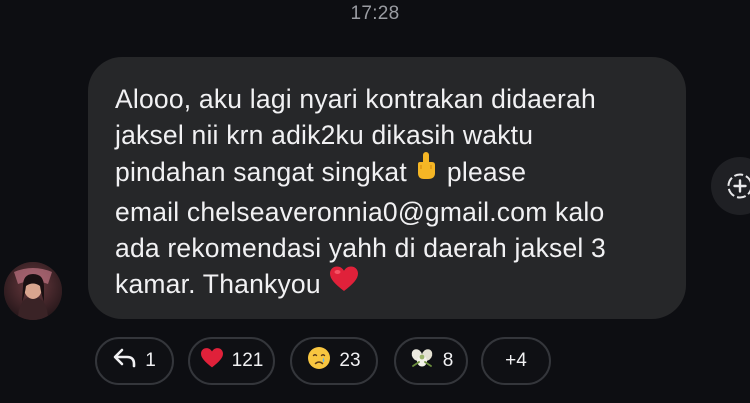  Describe the element at coordinates (334, 361) in the screenshot. I see `cry-reaction-chip: 23` at that location.